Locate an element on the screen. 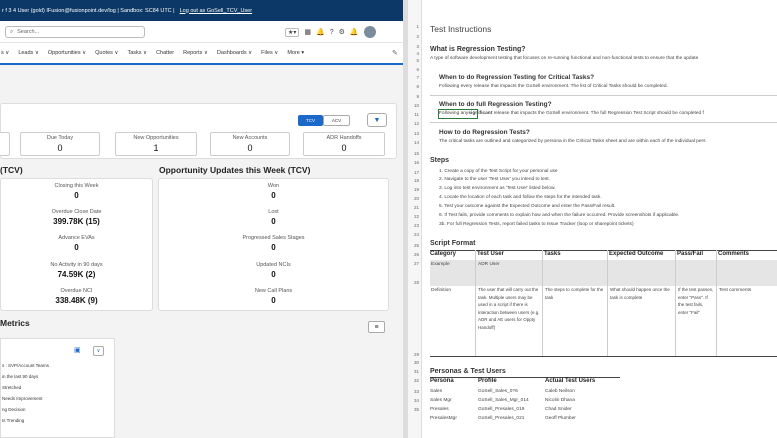 The width and height of the screenshot is (777, 438). acv-toggle: ACV is located at coordinates (336, 120).